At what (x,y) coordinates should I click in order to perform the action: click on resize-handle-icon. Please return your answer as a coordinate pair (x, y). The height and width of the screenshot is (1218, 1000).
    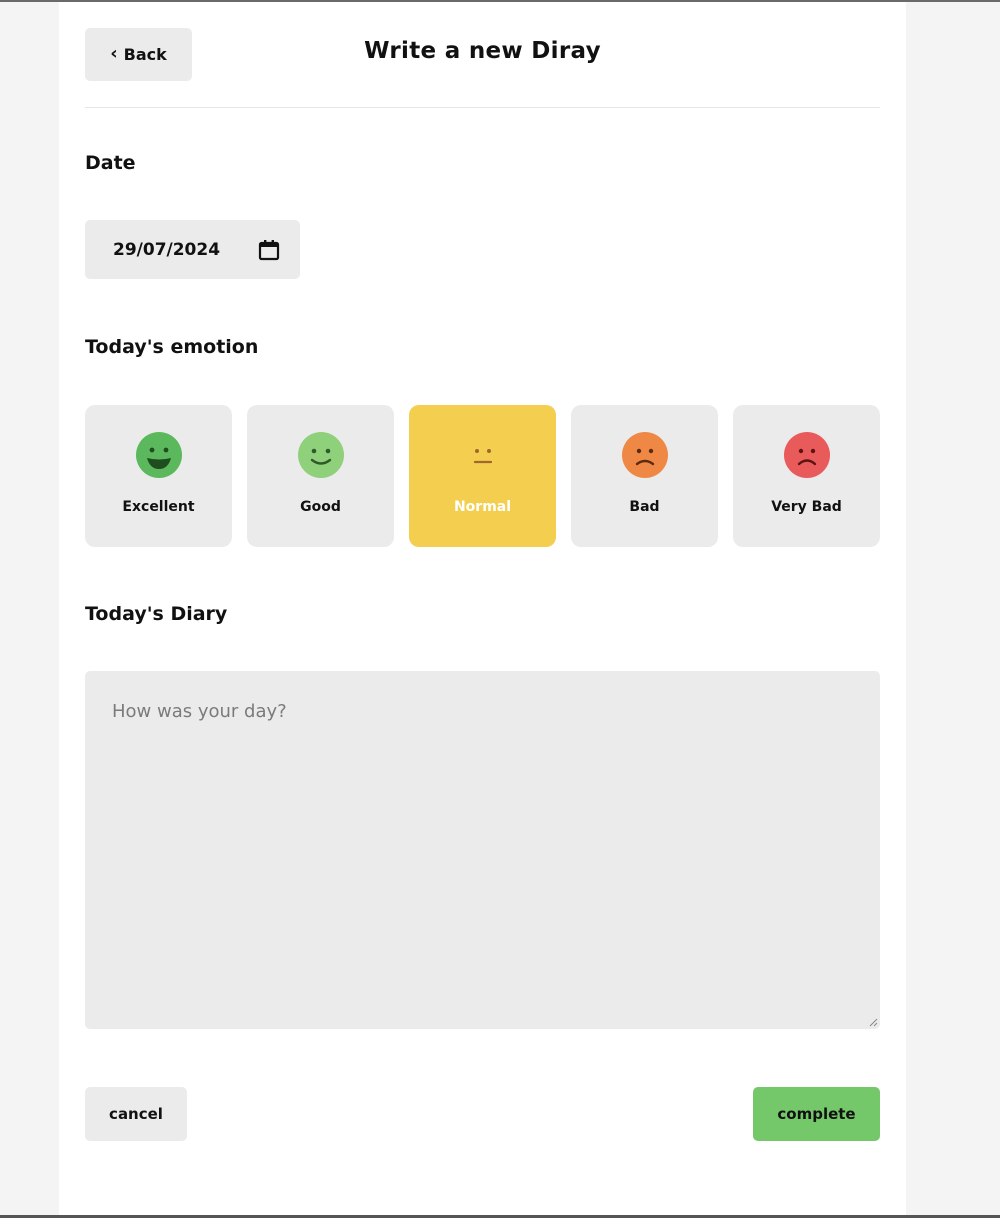
    Looking at the image, I should click on (873, 1022).